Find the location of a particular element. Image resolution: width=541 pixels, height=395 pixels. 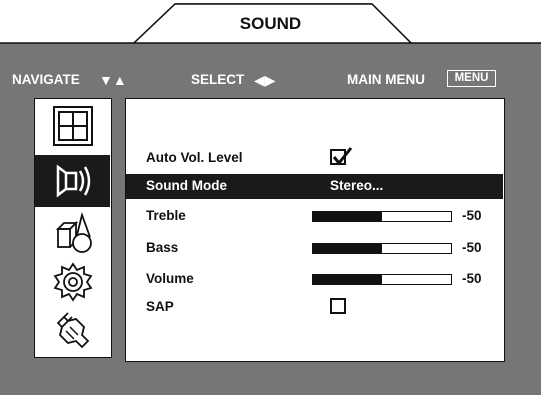

plug-icon is located at coordinates (73, 330).